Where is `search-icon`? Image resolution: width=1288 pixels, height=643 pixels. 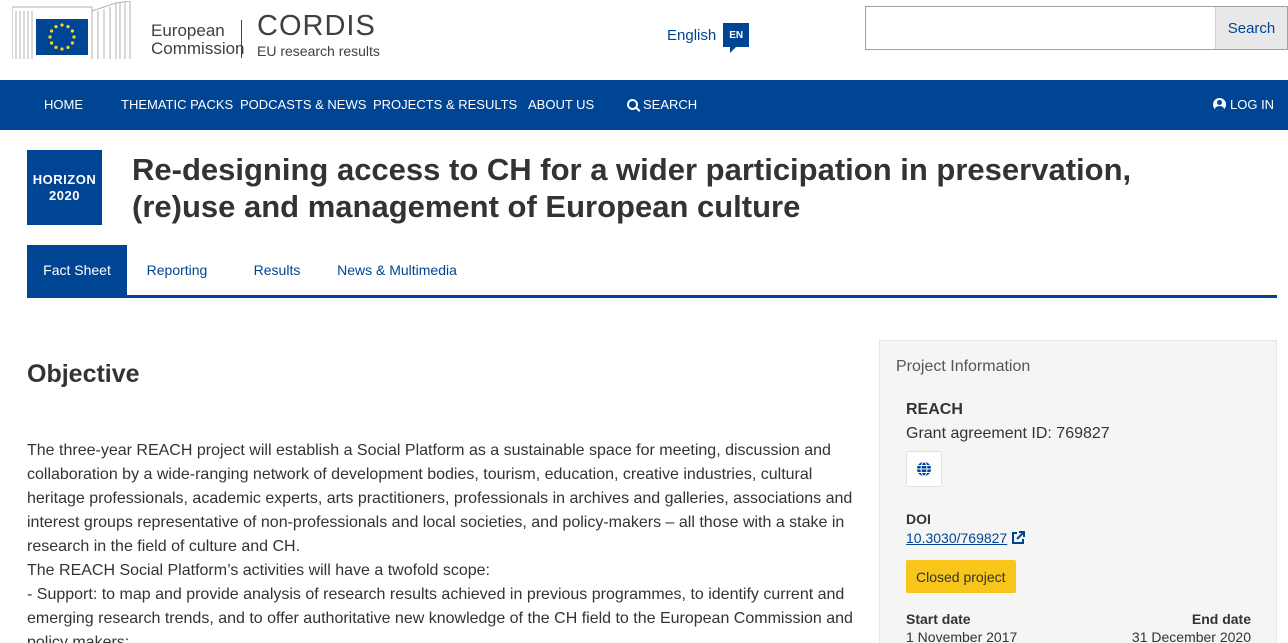 search-icon is located at coordinates (632, 104).